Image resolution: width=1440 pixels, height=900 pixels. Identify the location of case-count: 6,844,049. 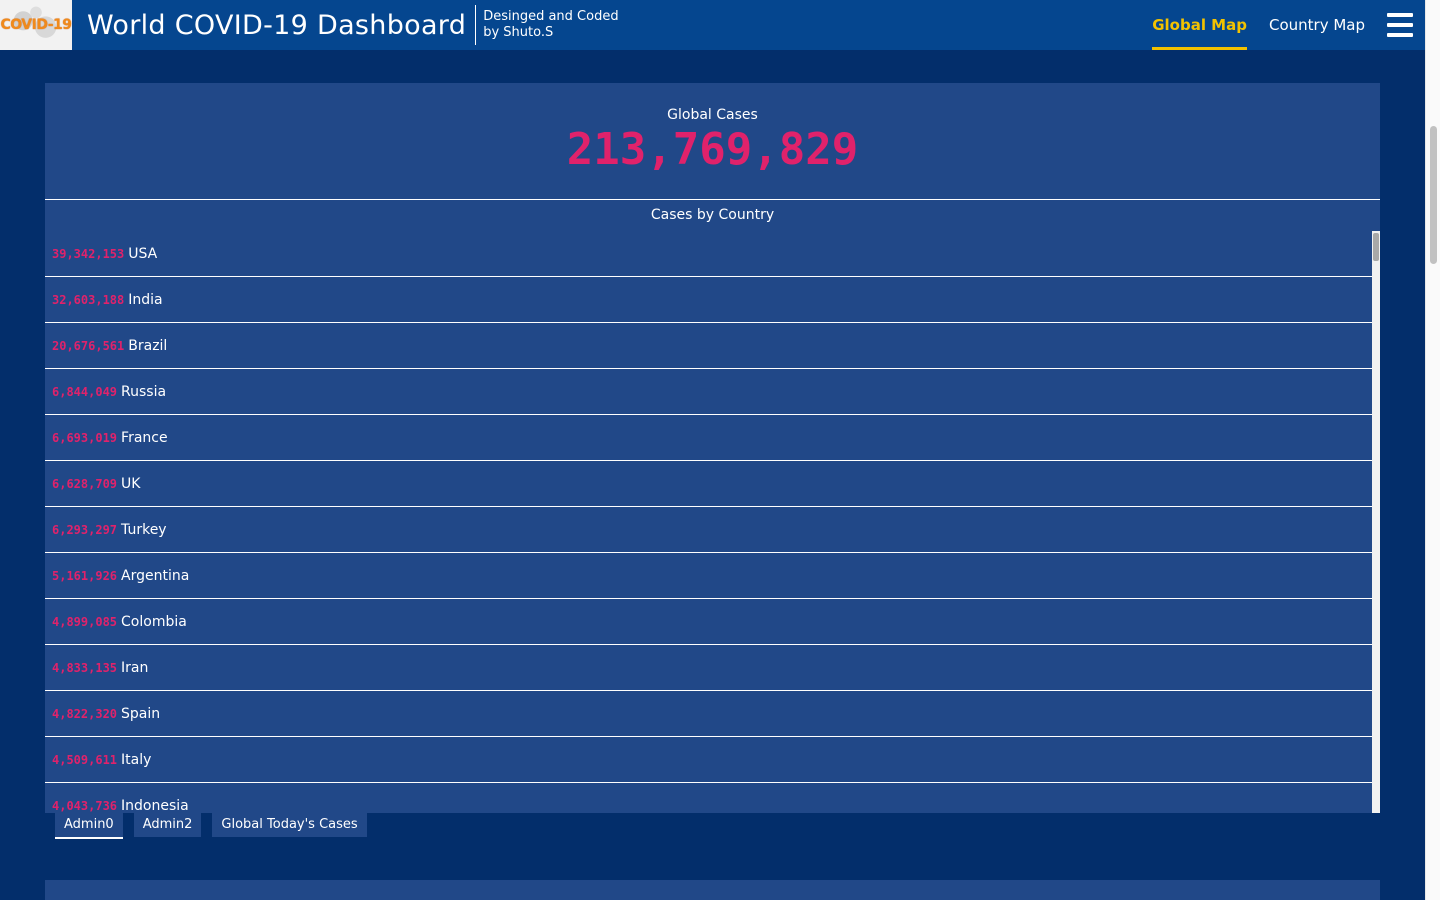
(85, 391).